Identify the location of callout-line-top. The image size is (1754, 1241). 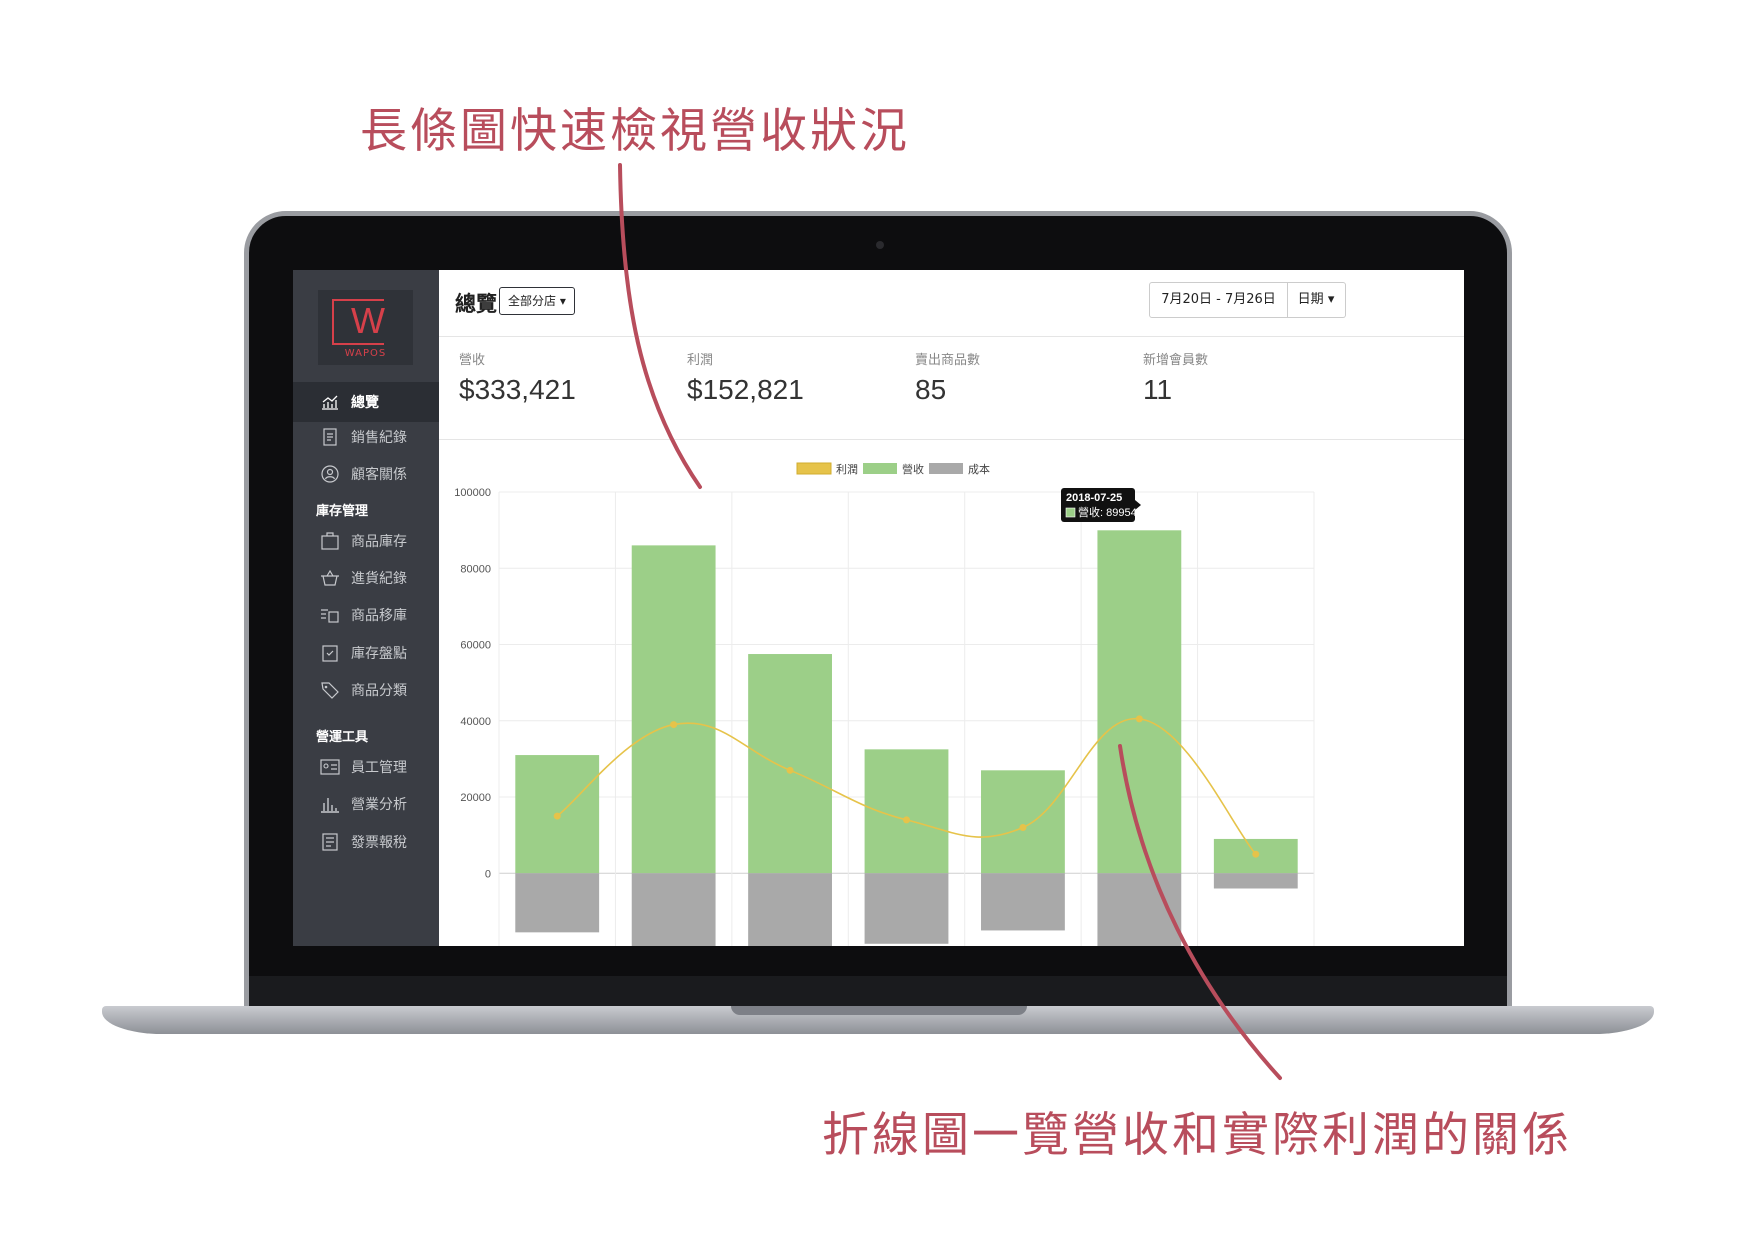
(660, 326).